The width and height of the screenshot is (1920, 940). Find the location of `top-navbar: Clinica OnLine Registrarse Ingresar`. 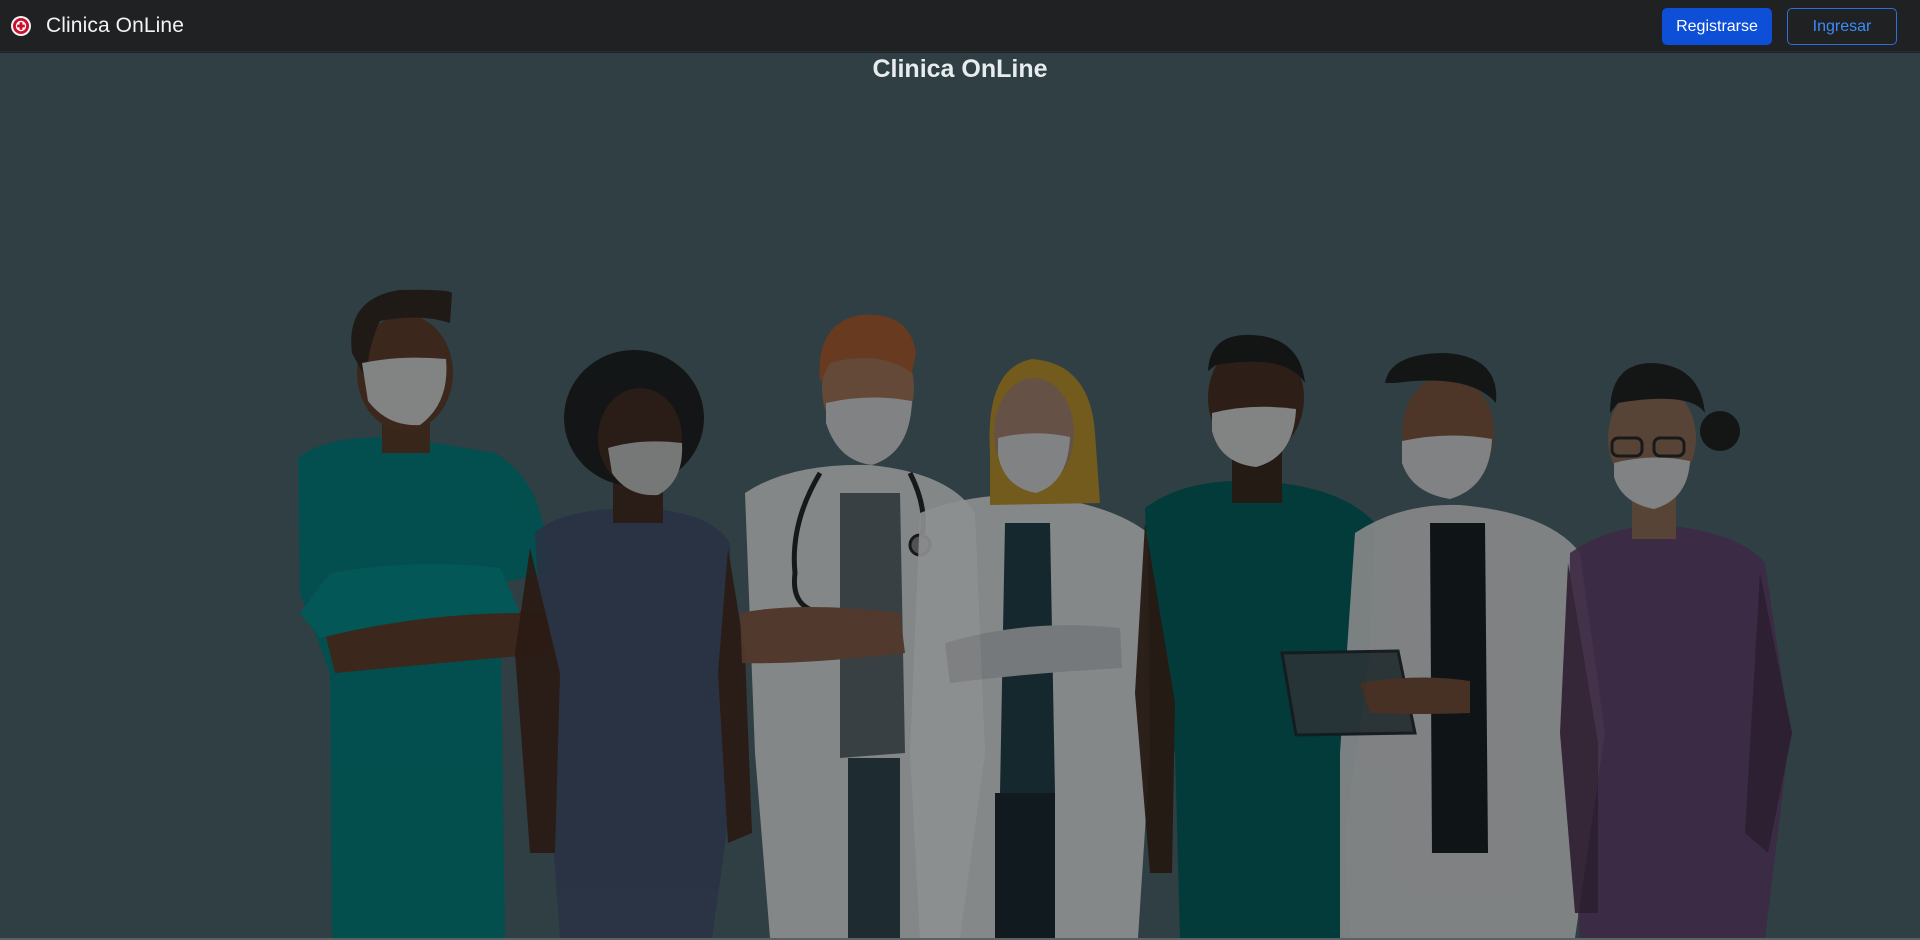

top-navbar: Clinica OnLine Registrarse Ingresar is located at coordinates (960, 26).